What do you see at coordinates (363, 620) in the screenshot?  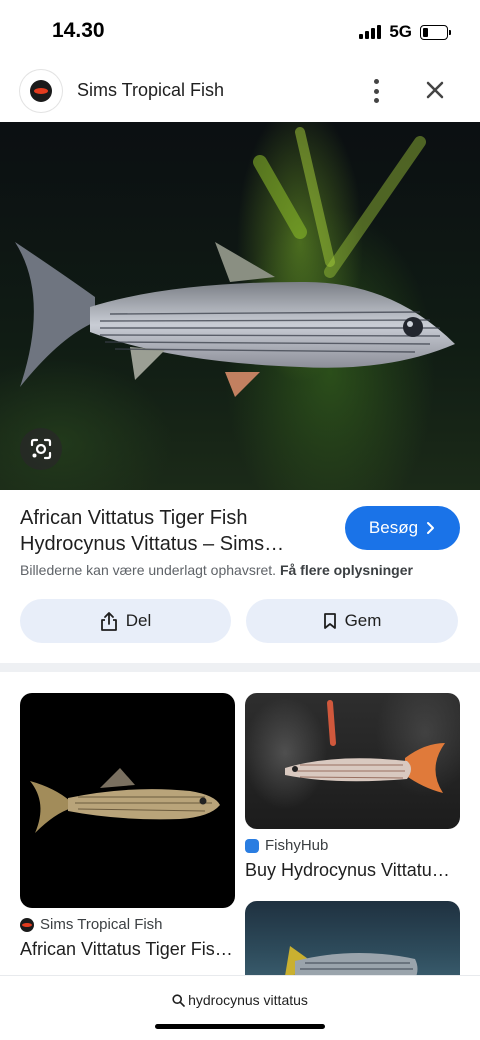 I see `save-label: Gem` at bounding box center [363, 620].